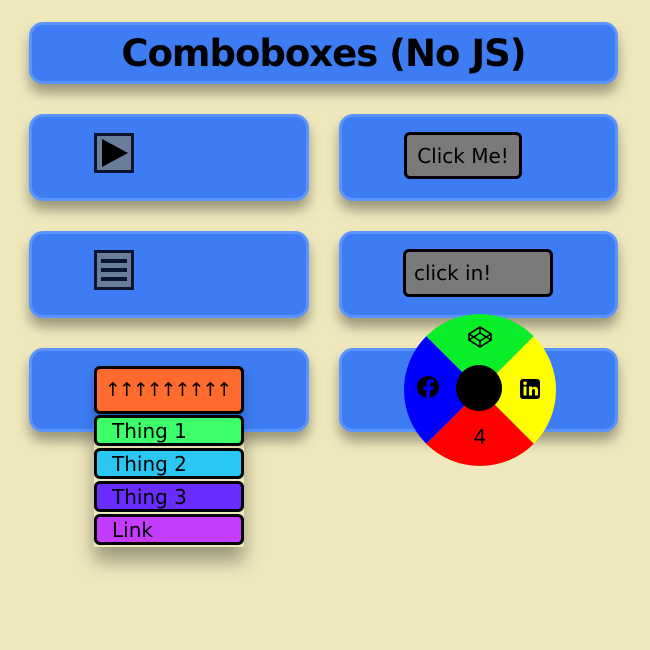 The image size is (650, 650). I want to click on radial-bottom-label: 4, so click(480, 437).